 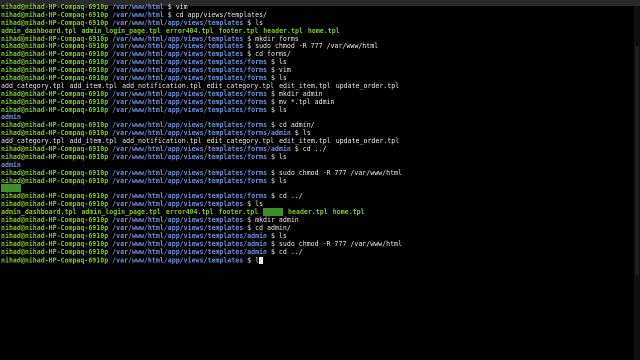 I want to click on text-cursor, so click(x=261, y=260).